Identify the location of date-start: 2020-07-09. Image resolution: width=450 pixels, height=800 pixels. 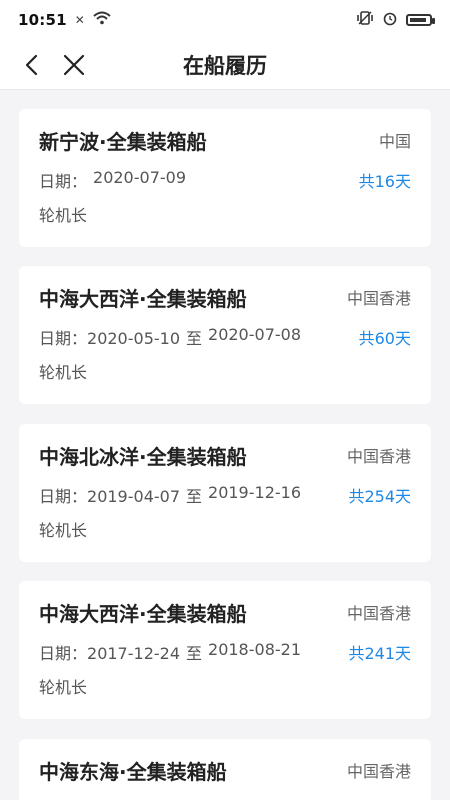
(139, 177).